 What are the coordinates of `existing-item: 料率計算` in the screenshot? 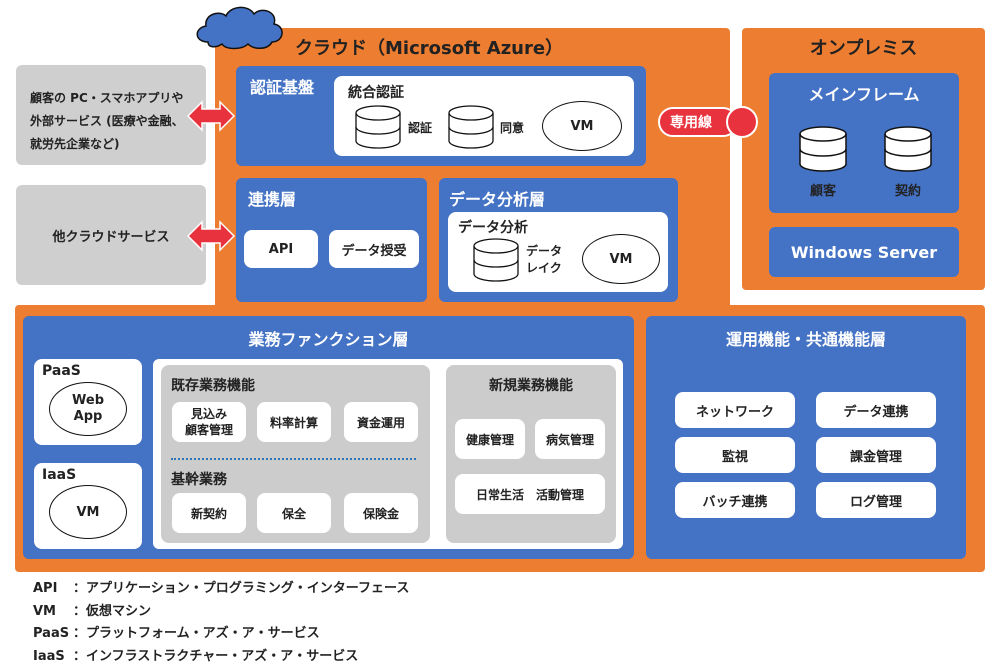 It's located at (294, 422).